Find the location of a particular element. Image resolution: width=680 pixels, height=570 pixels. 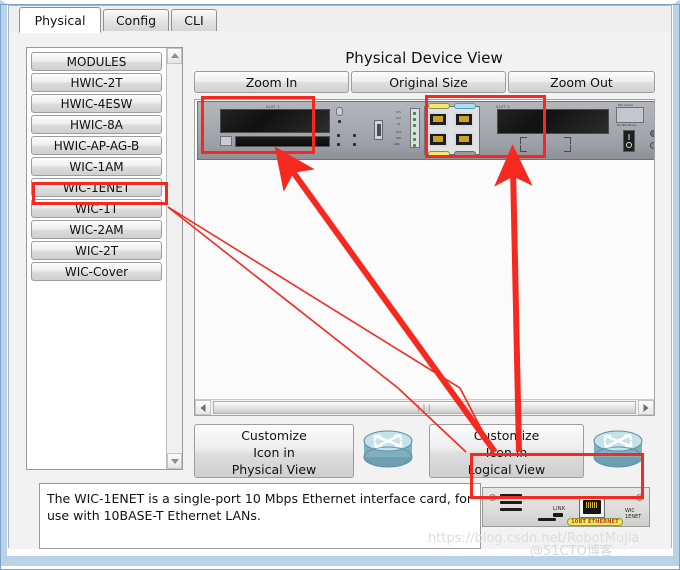

device-view-hscrollbar: ||| is located at coordinates (424, 407).